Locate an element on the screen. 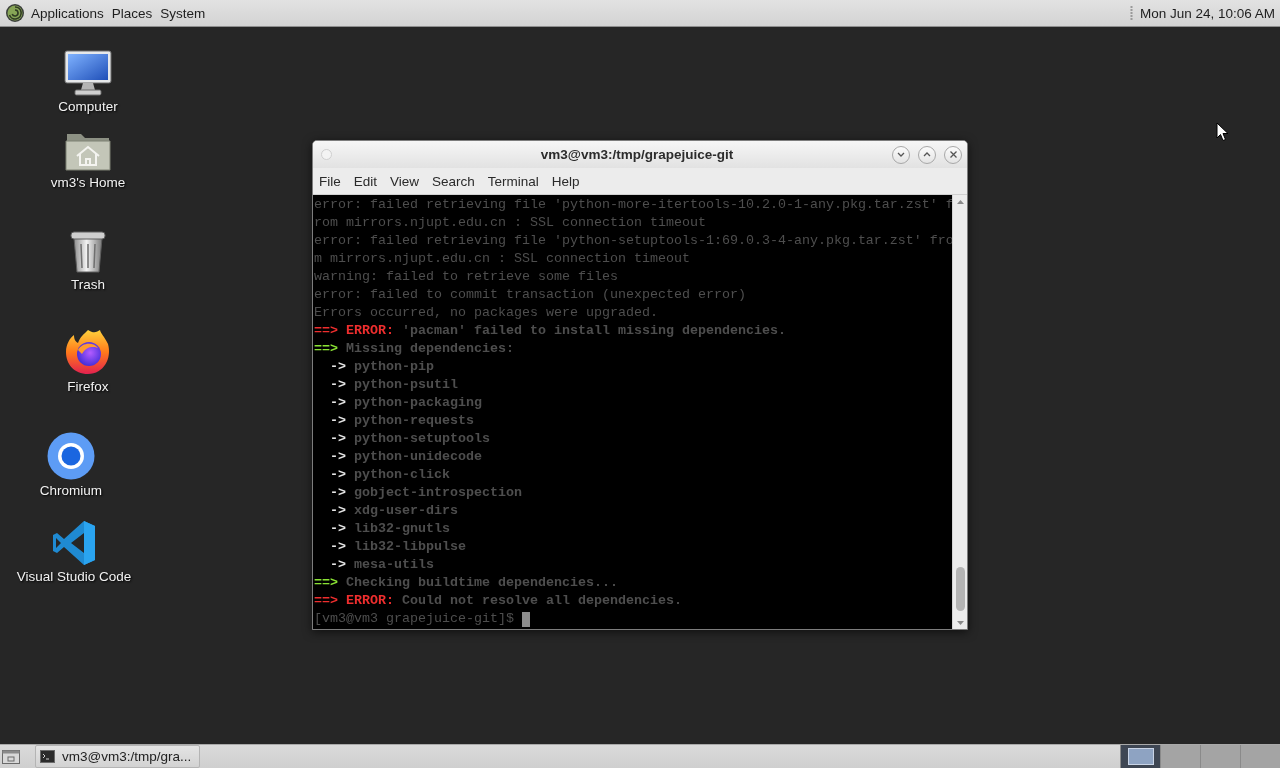 The image size is (1280, 768). terminal-line: -> python-packaging is located at coordinates (405, 403).